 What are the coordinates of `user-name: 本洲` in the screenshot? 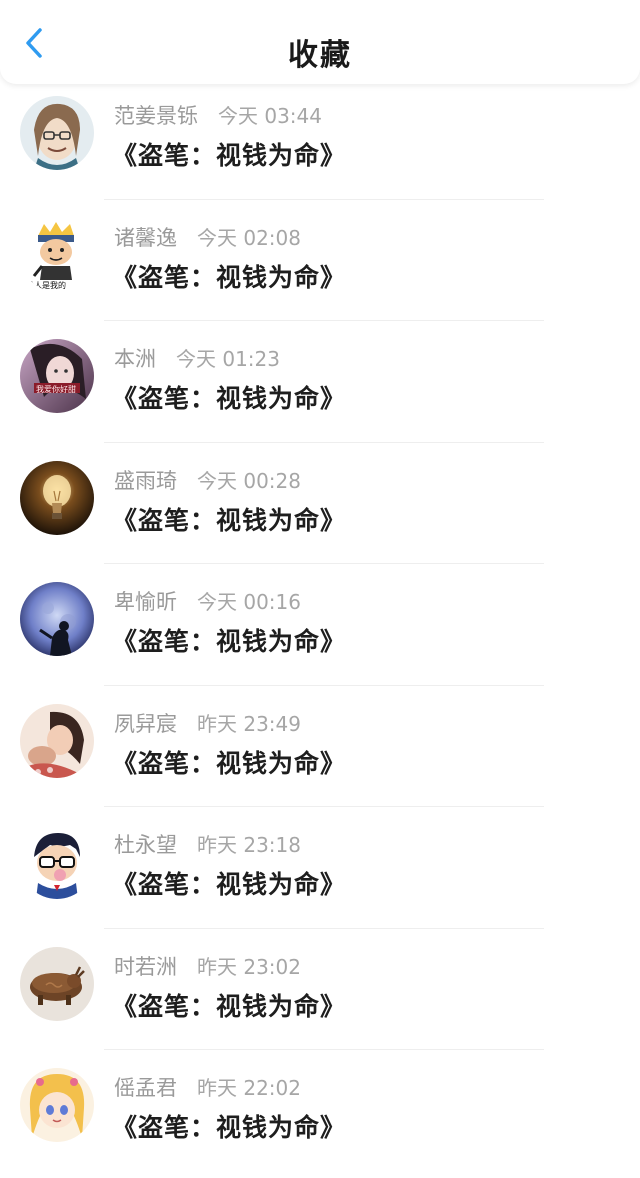 It's located at (135, 359).